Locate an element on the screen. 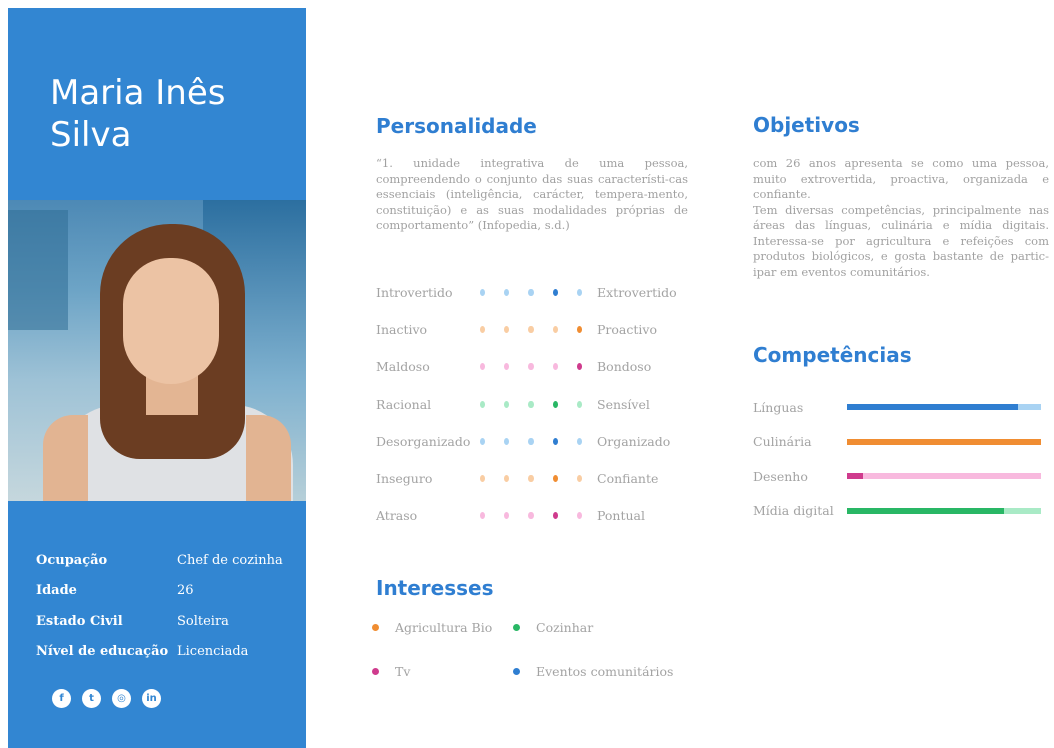 The image size is (1054, 748). twitter-icon: t is located at coordinates (91, 698).